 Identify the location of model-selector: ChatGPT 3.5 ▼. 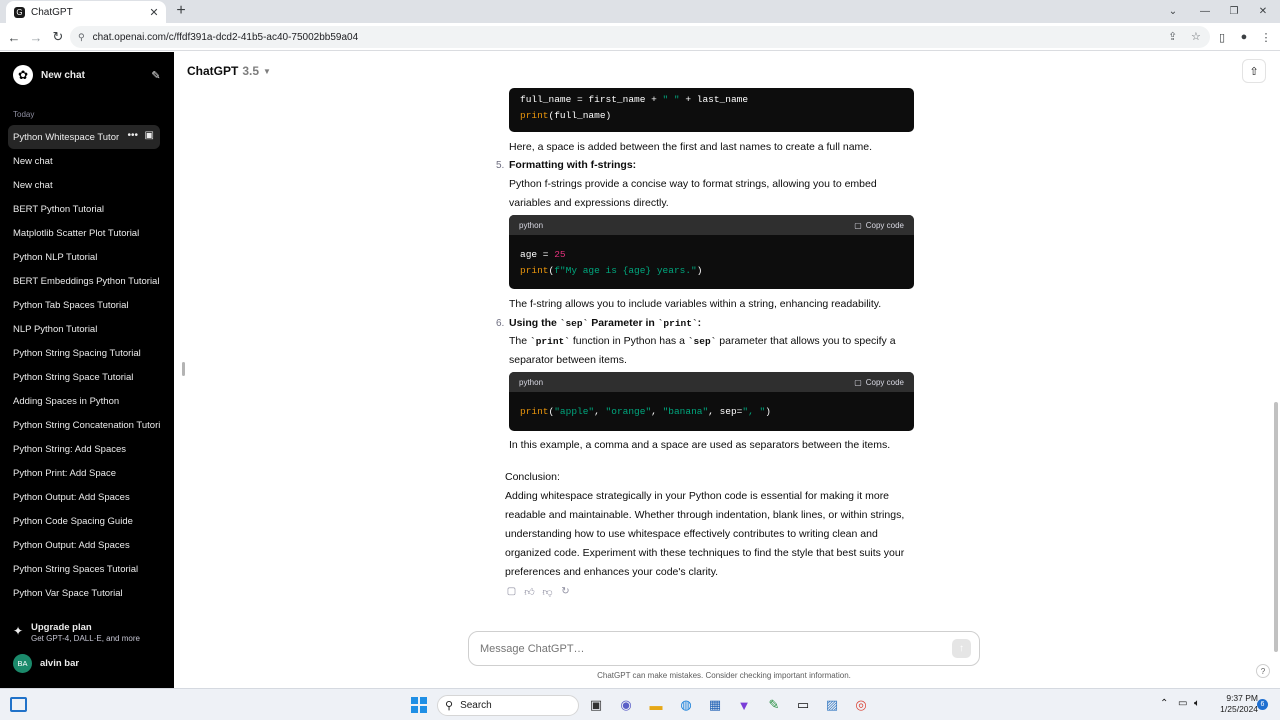
(229, 71).